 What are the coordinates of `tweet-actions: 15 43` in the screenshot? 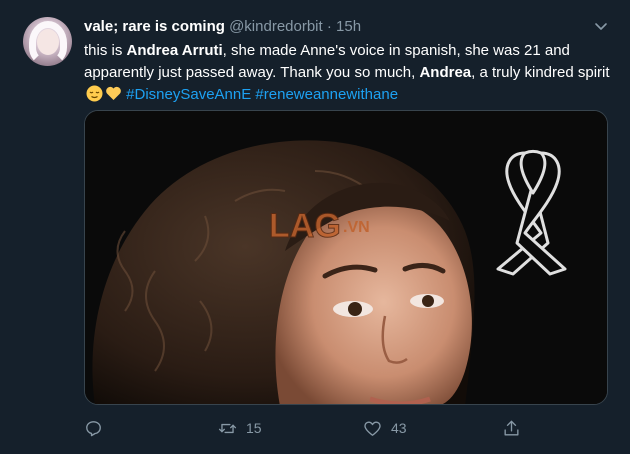 It's located at (346, 428).